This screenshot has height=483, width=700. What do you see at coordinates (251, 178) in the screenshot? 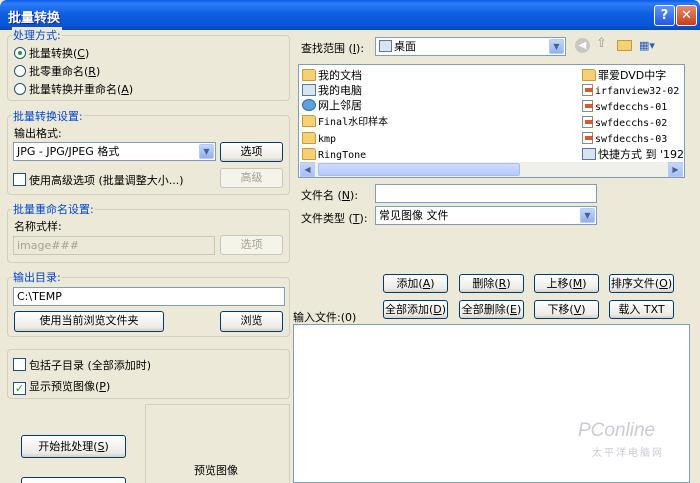
I see `advanced-button: 高级` at bounding box center [251, 178].